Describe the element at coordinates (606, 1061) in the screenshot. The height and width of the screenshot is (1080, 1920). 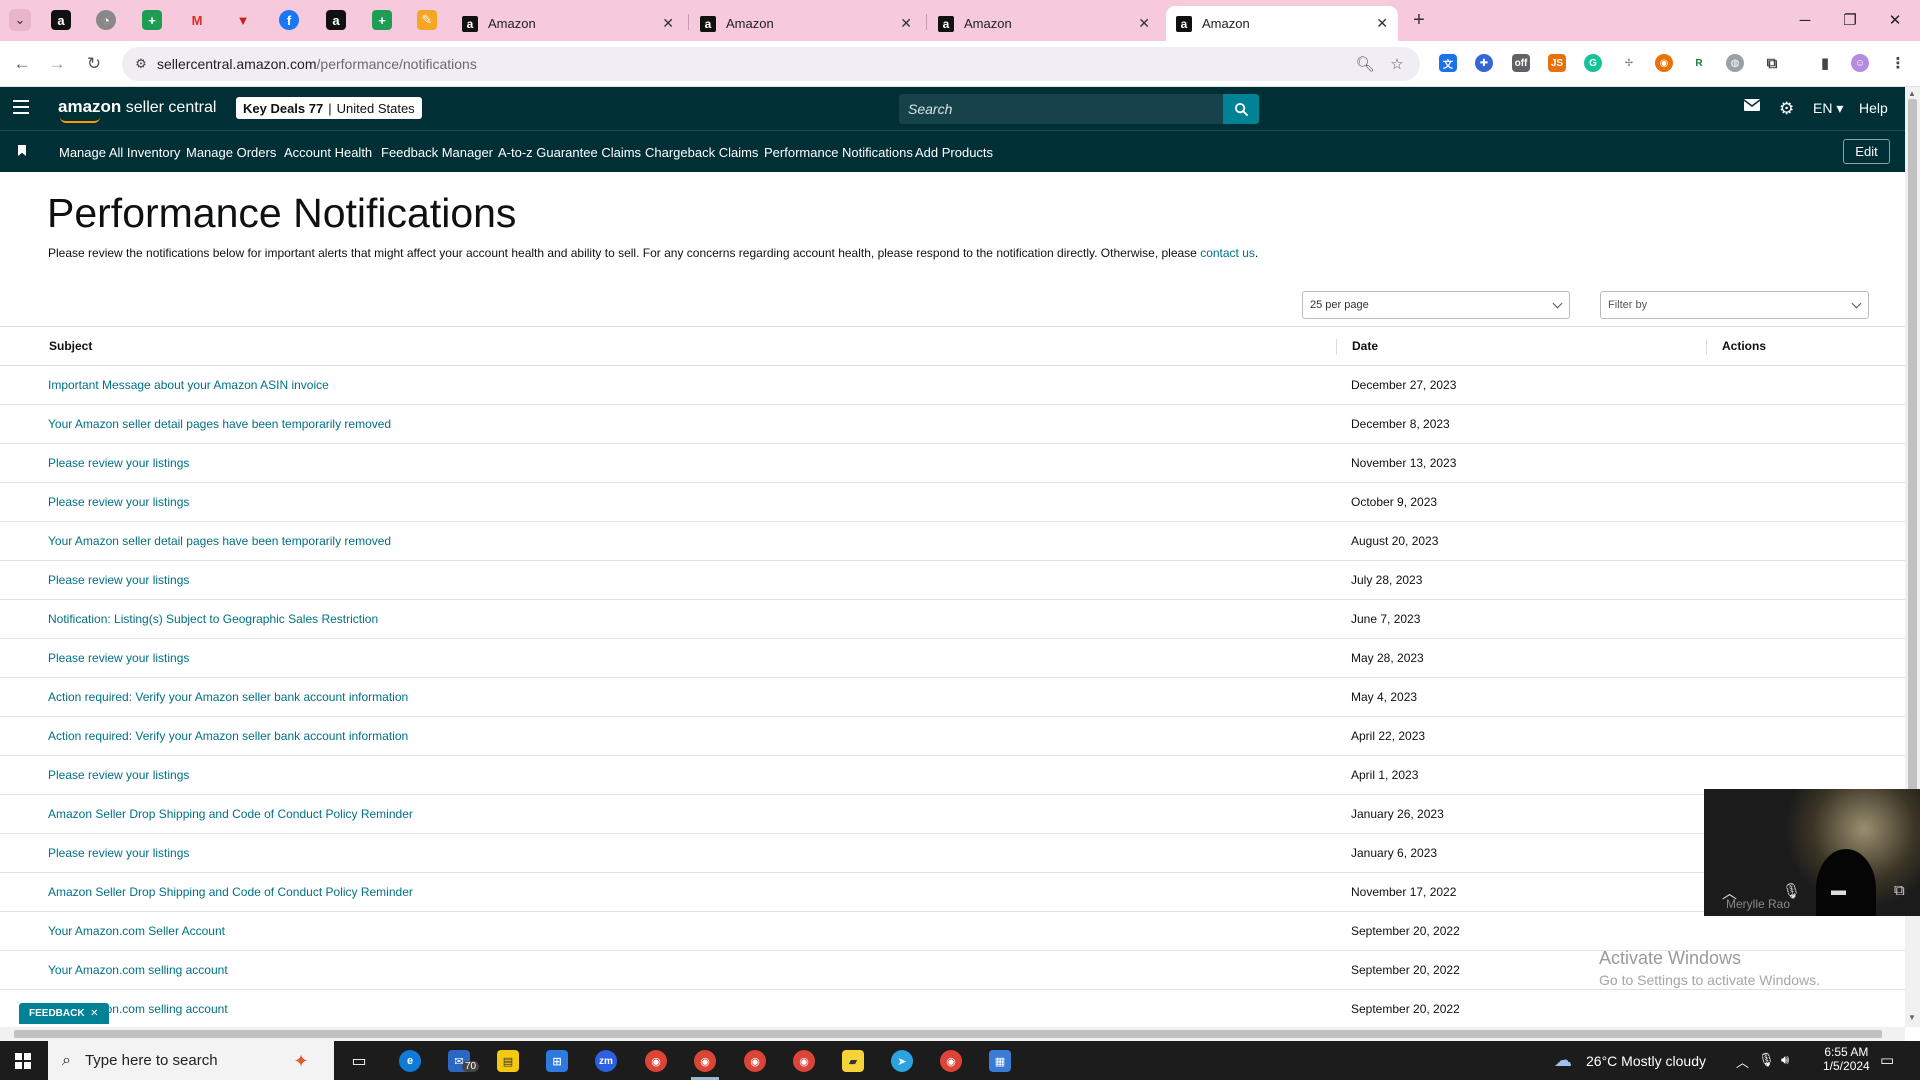
I see `zoom-app-icon: zm` at that location.